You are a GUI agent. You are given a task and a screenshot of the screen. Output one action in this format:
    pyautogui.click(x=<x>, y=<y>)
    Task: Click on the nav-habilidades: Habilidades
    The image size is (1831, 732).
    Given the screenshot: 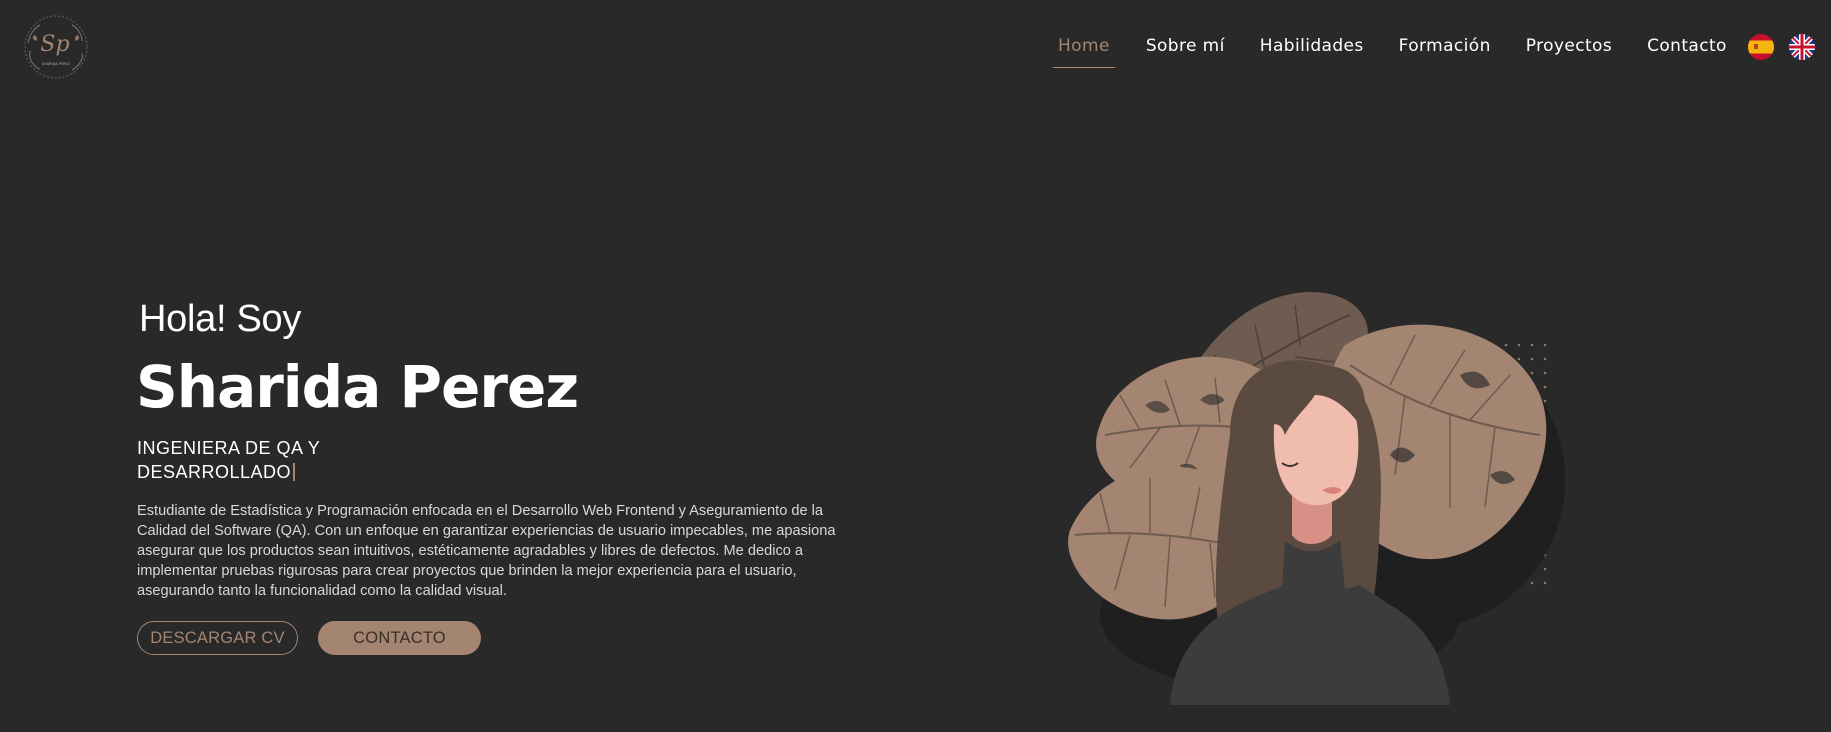 What is the action you would take?
    pyautogui.click(x=1312, y=46)
    